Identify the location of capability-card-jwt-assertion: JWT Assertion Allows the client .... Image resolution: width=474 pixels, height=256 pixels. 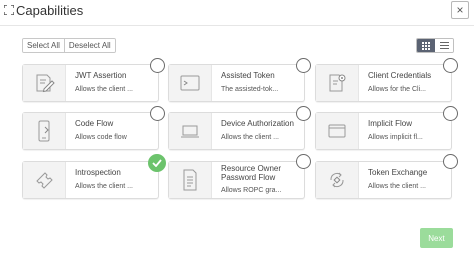
(90, 83).